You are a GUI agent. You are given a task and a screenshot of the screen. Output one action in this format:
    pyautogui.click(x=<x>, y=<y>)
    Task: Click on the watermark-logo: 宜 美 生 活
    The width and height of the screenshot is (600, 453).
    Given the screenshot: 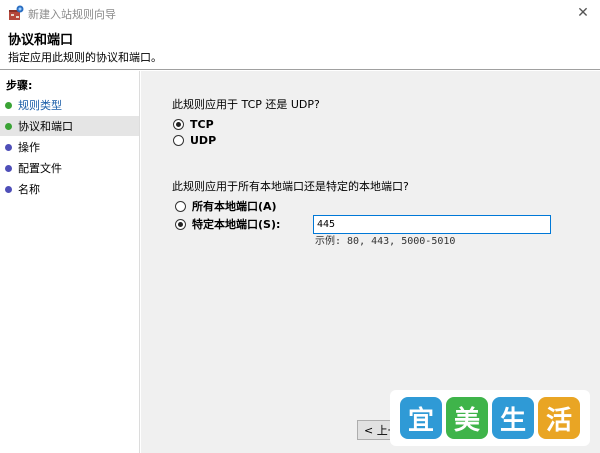 What is the action you would take?
    pyautogui.click(x=490, y=418)
    